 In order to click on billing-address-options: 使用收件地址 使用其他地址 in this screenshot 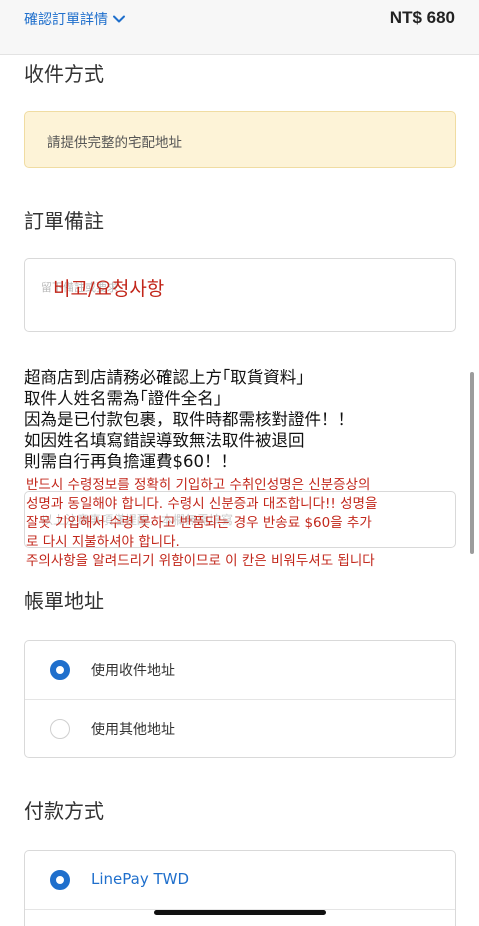, I will do `click(240, 699)`.